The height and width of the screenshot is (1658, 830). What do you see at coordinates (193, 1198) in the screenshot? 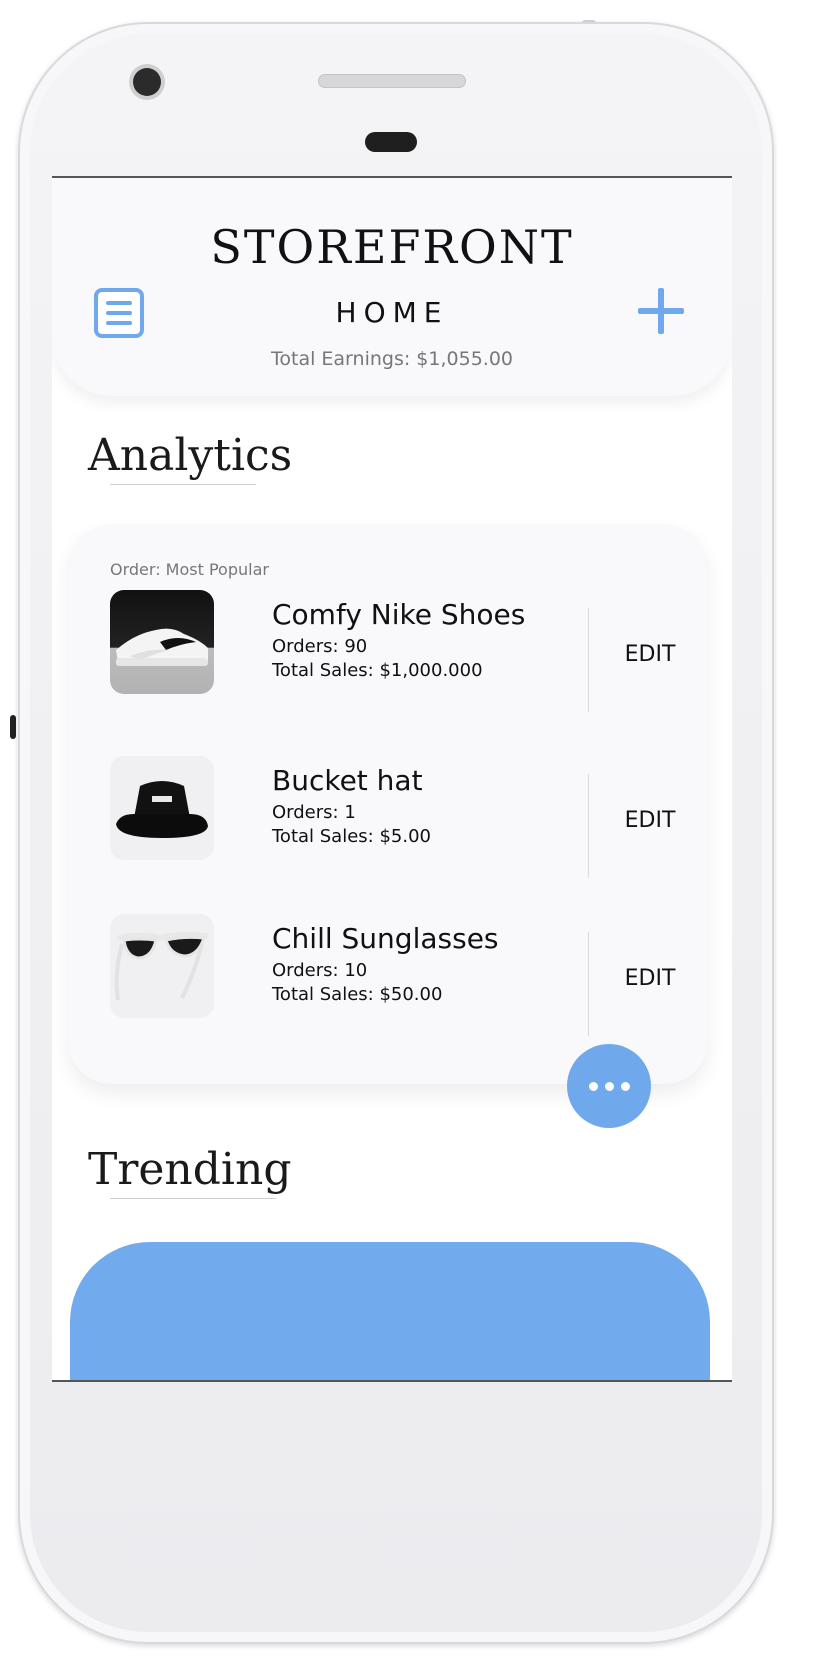
I see `trending-underline` at bounding box center [193, 1198].